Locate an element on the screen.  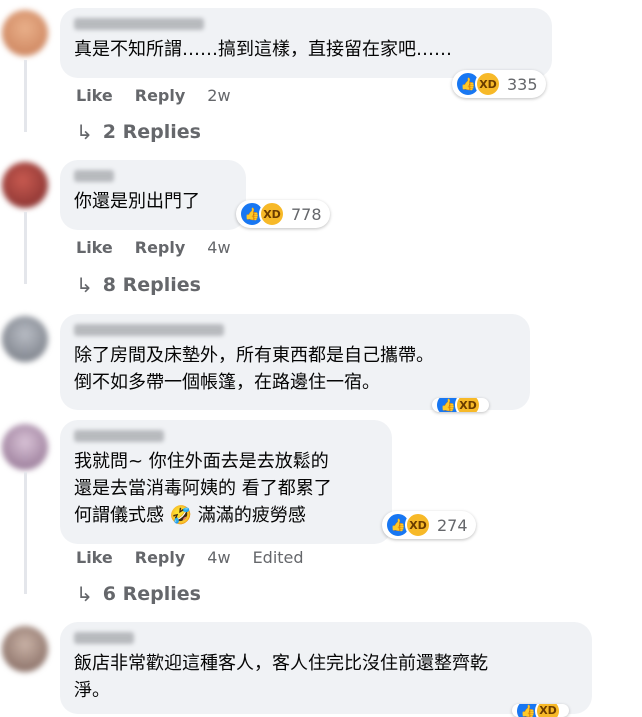
comment-actions: Like Reply 2w is located at coordinates (153, 95).